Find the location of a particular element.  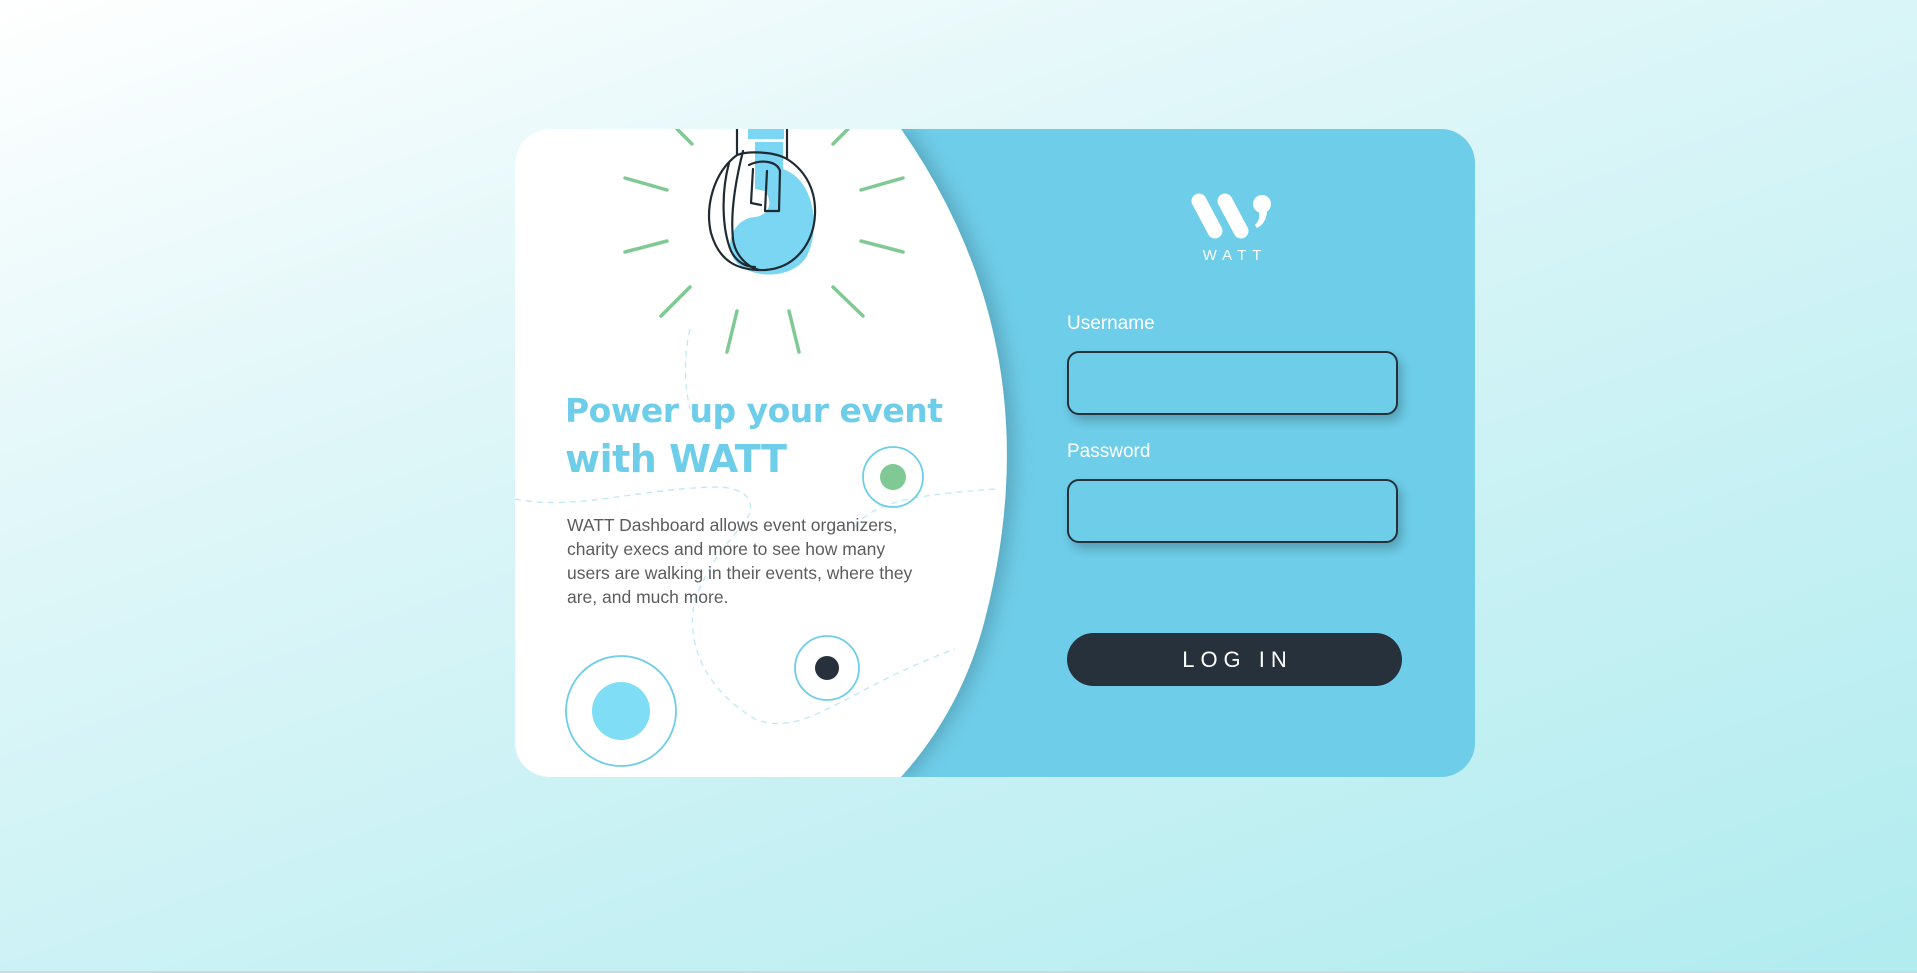

username-label: Username is located at coordinates (1111, 323).